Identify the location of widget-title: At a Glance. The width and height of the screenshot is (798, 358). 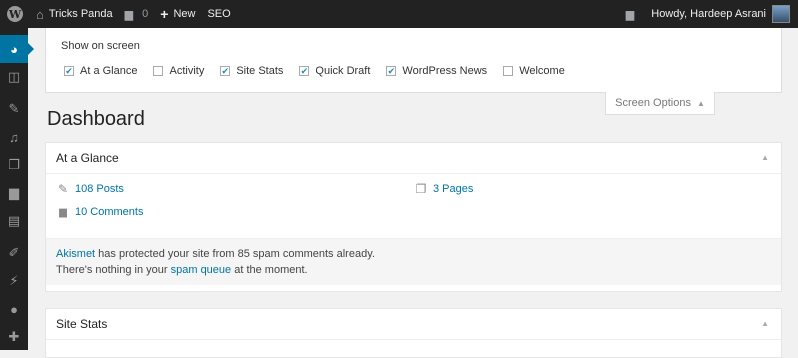
(87, 158).